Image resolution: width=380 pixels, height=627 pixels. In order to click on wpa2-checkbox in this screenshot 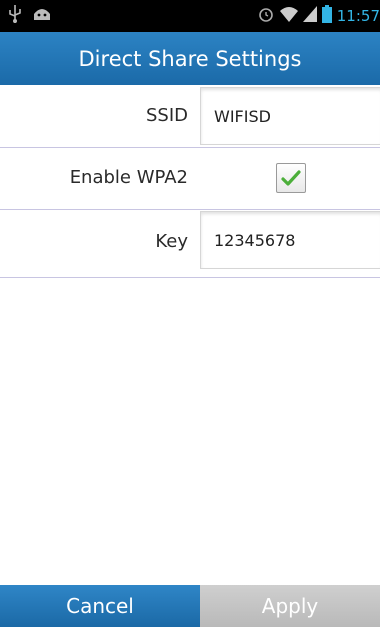, I will do `click(291, 178)`.